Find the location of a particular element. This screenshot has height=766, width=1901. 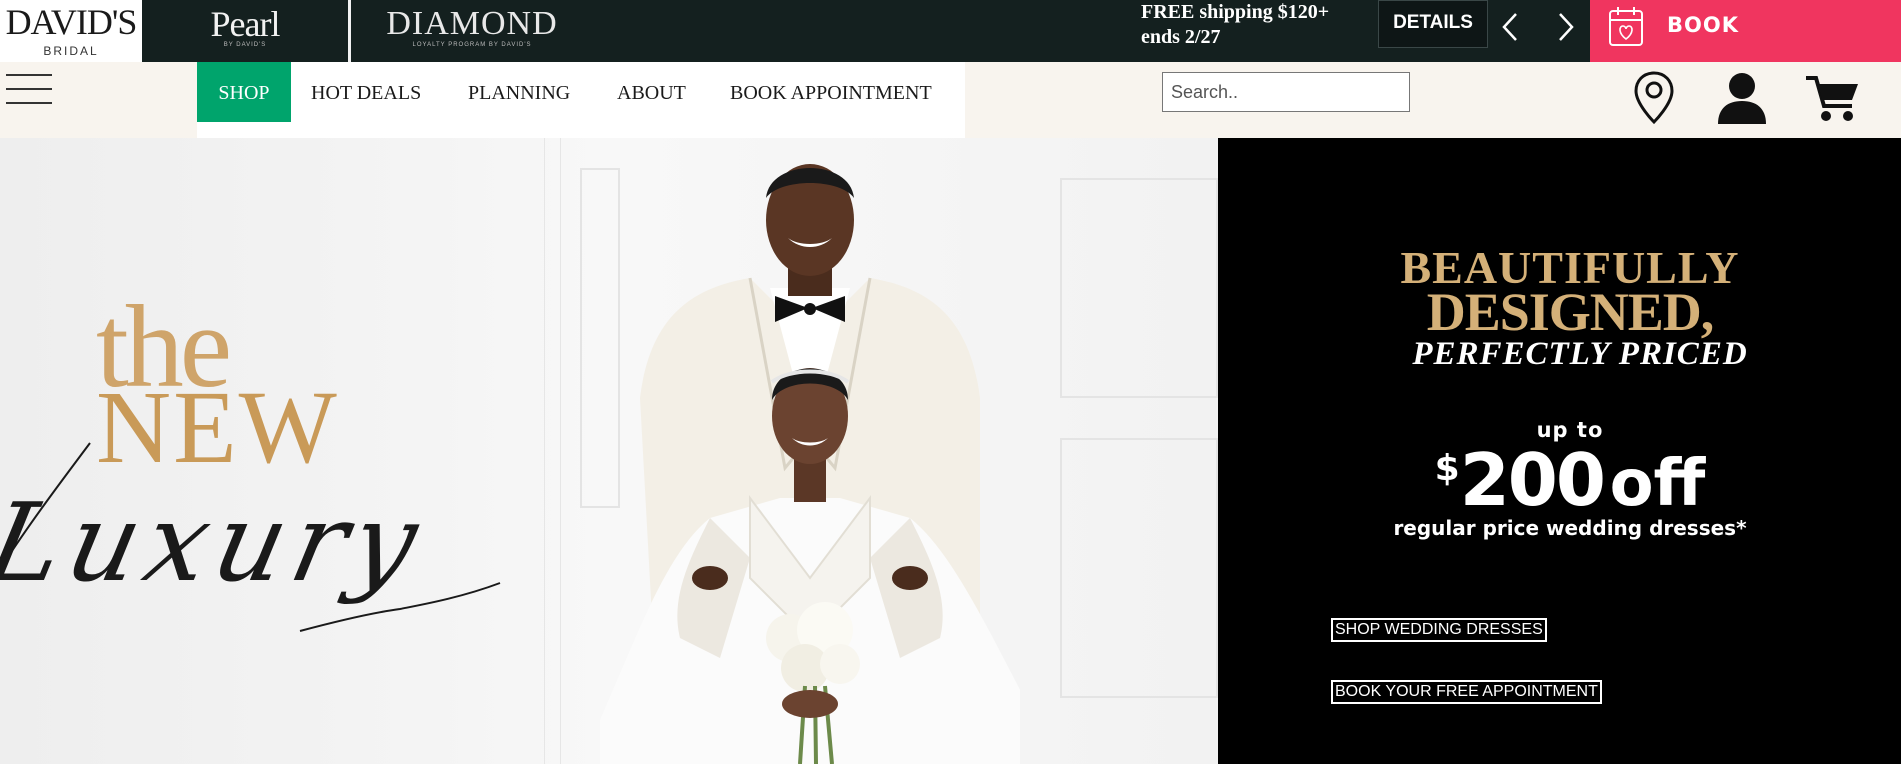

hero-script-luxury: Luxury is located at coordinates (218, 543).